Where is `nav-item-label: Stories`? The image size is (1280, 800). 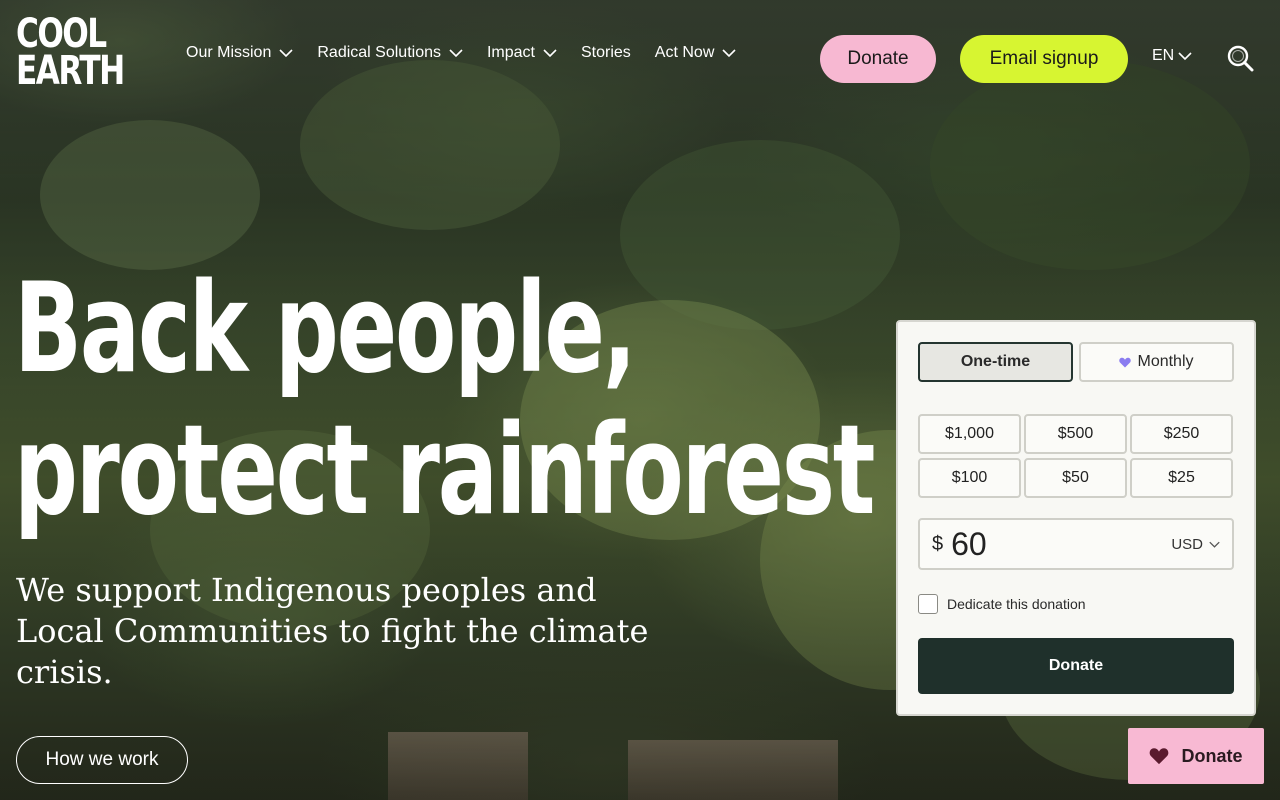 nav-item-label: Stories is located at coordinates (606, 52).